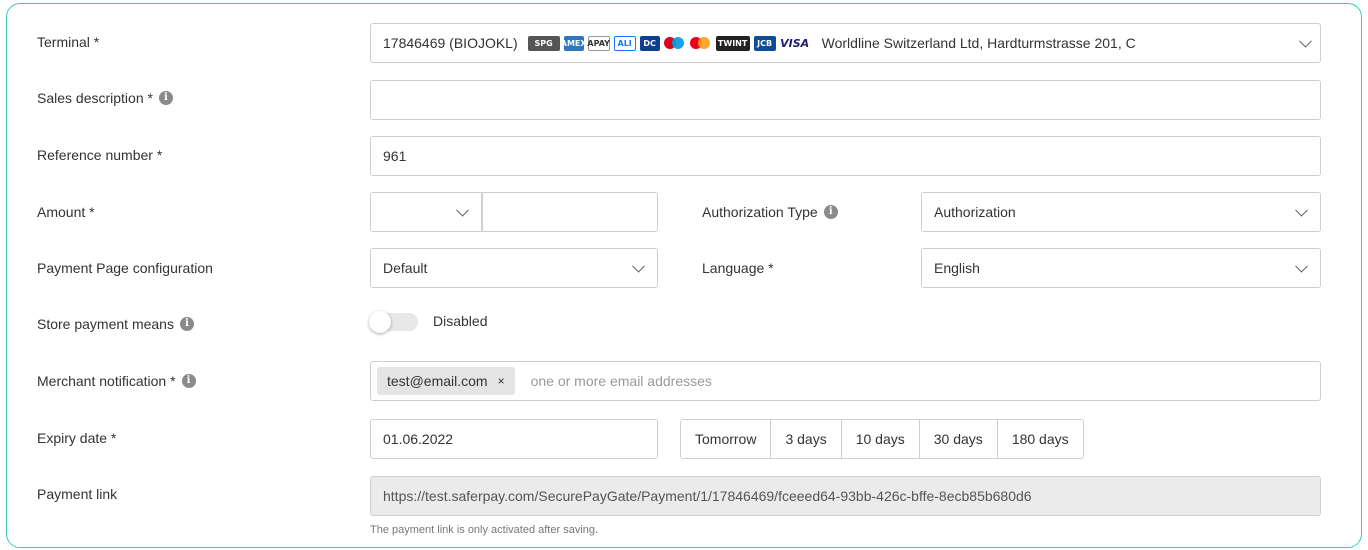 The height and width of the screenshot is (550, 1368). I want to click on expiry-3-days-button: 3 days, so click(806, 439).